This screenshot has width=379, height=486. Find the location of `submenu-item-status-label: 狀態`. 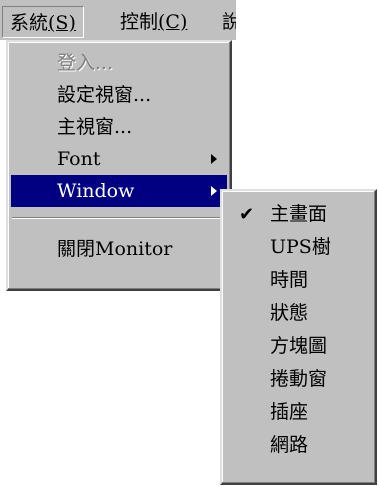

submenu-item-status-label: 狀態 is located at coordinates (289, 313).